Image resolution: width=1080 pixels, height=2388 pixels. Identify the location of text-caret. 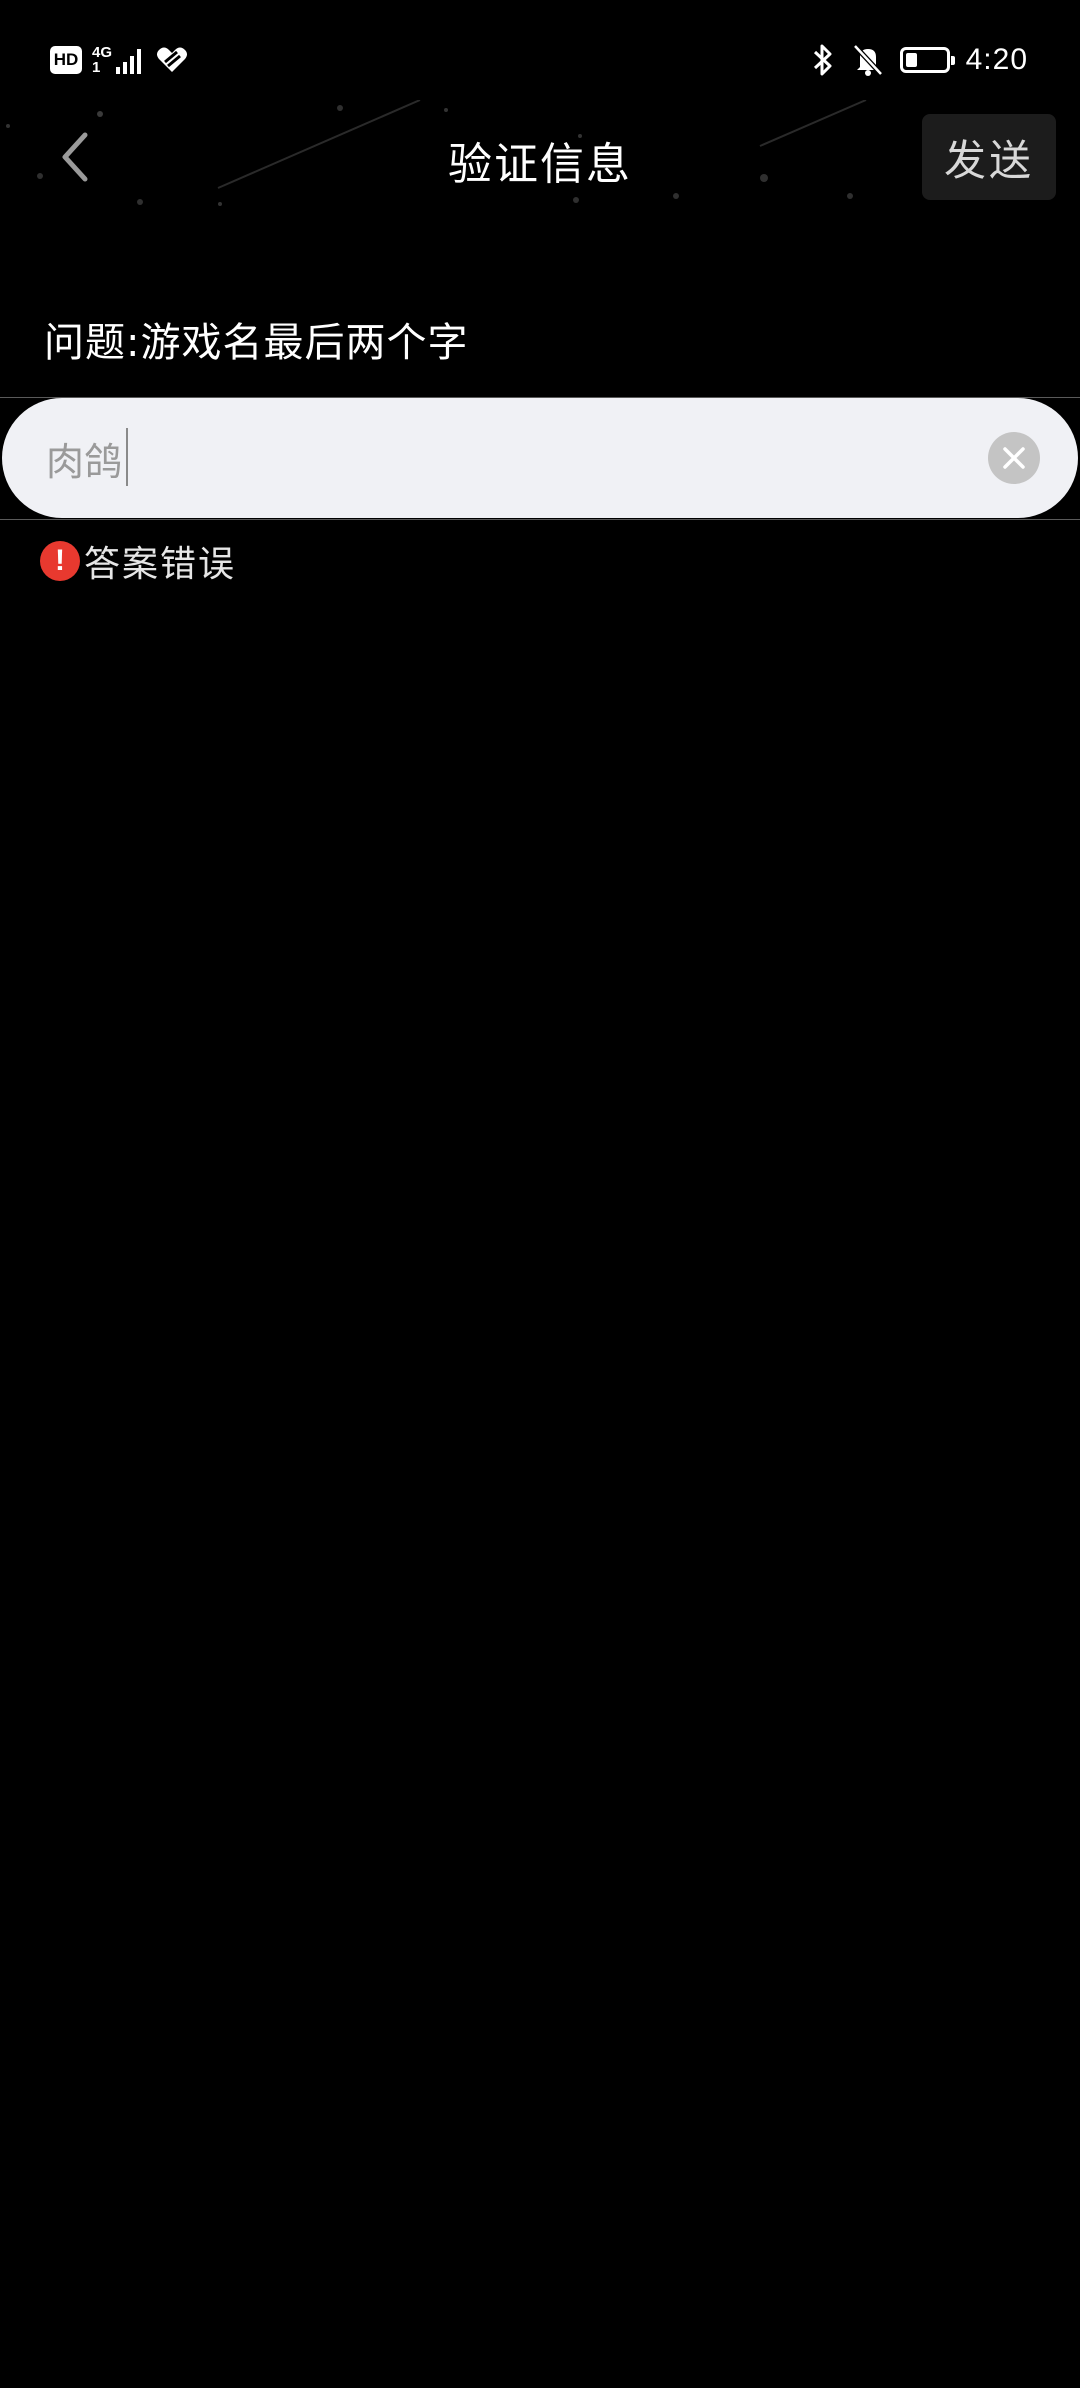
(127, 457).